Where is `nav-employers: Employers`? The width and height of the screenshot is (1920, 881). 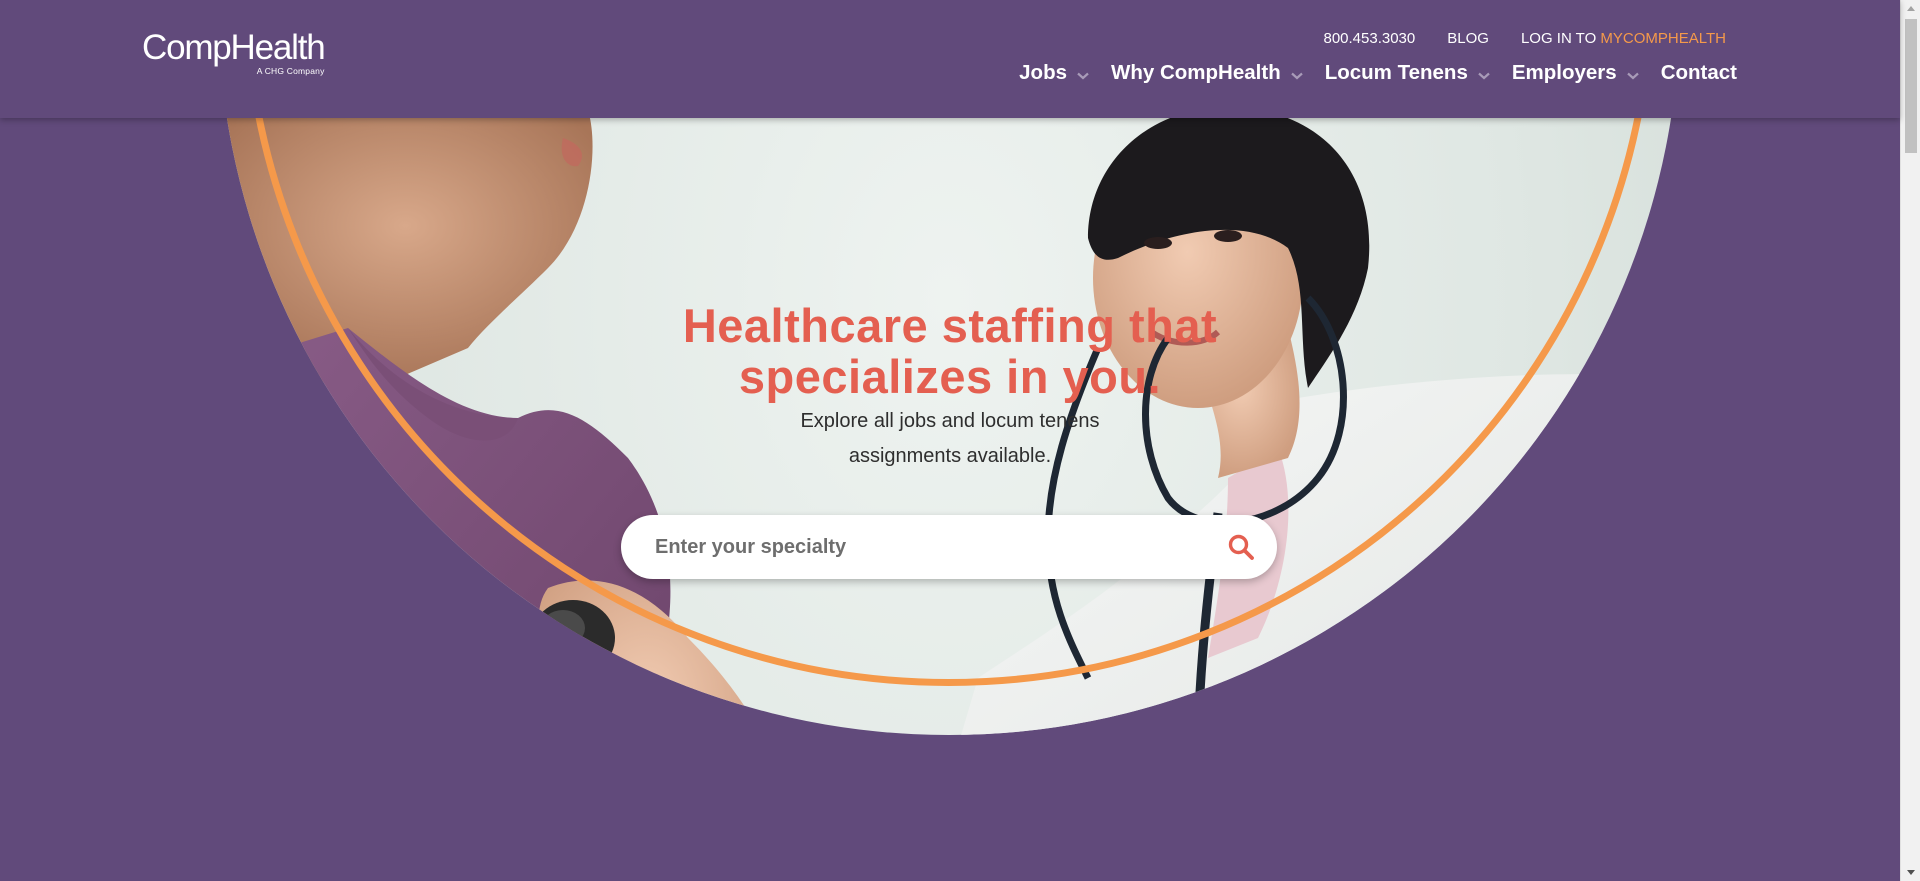
nav-employers: Employers is located at coordinates (1575, 73).